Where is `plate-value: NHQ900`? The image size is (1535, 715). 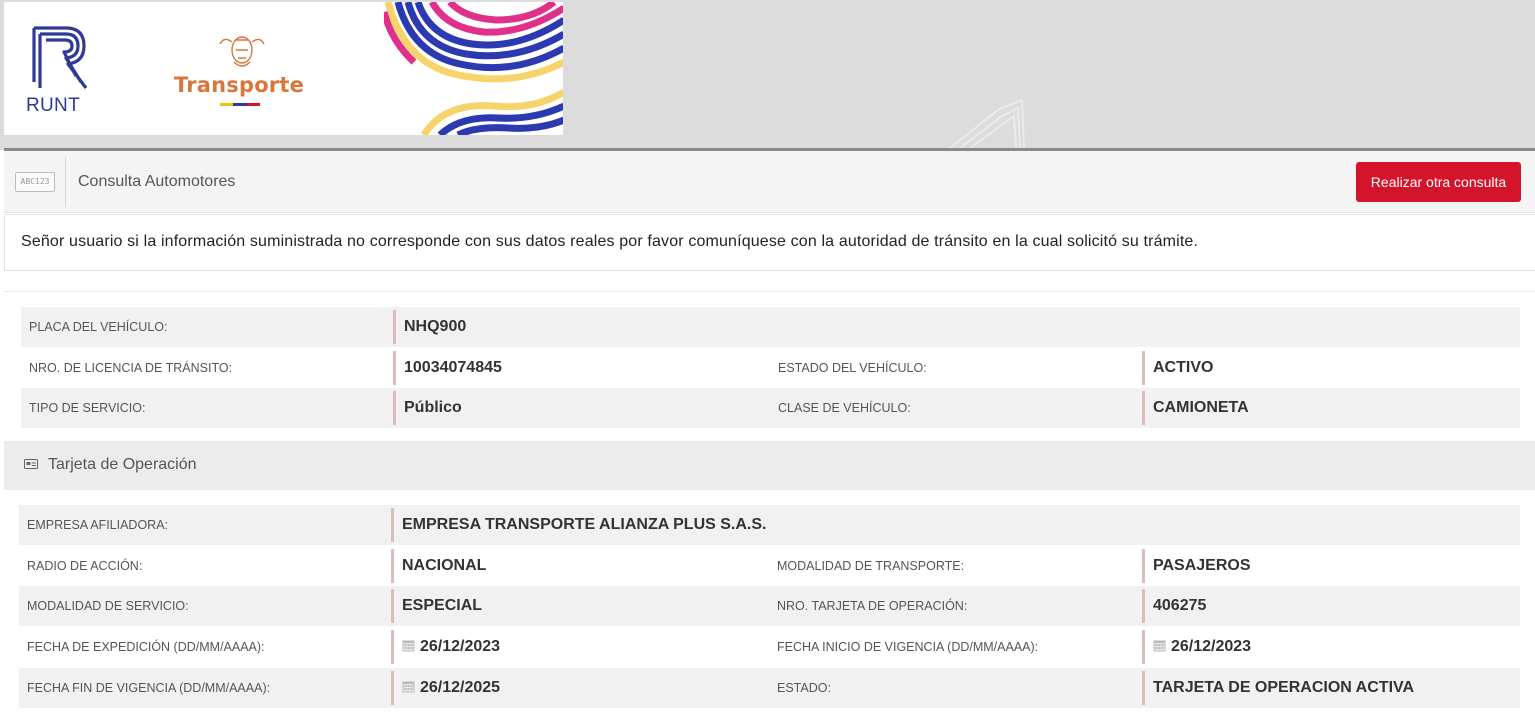
plate-value: NHQ900 is located at coordinates (429, 327).